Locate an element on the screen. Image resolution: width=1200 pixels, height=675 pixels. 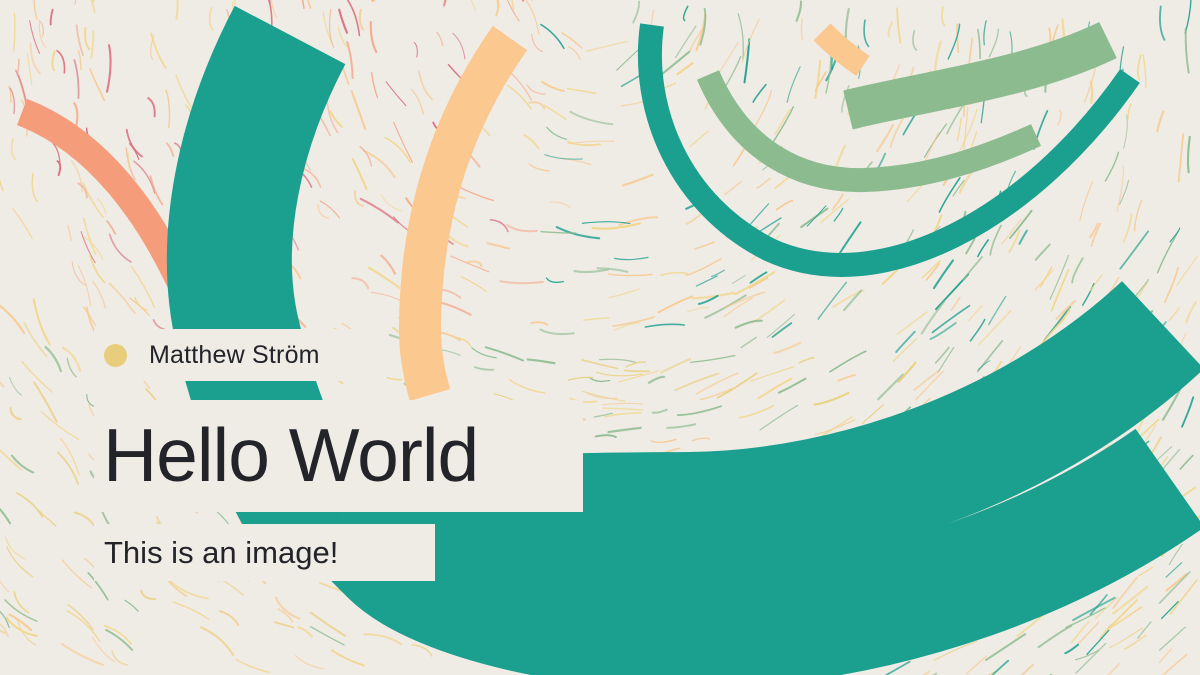
title-label: Hello World is located at coordinates (338, 456).